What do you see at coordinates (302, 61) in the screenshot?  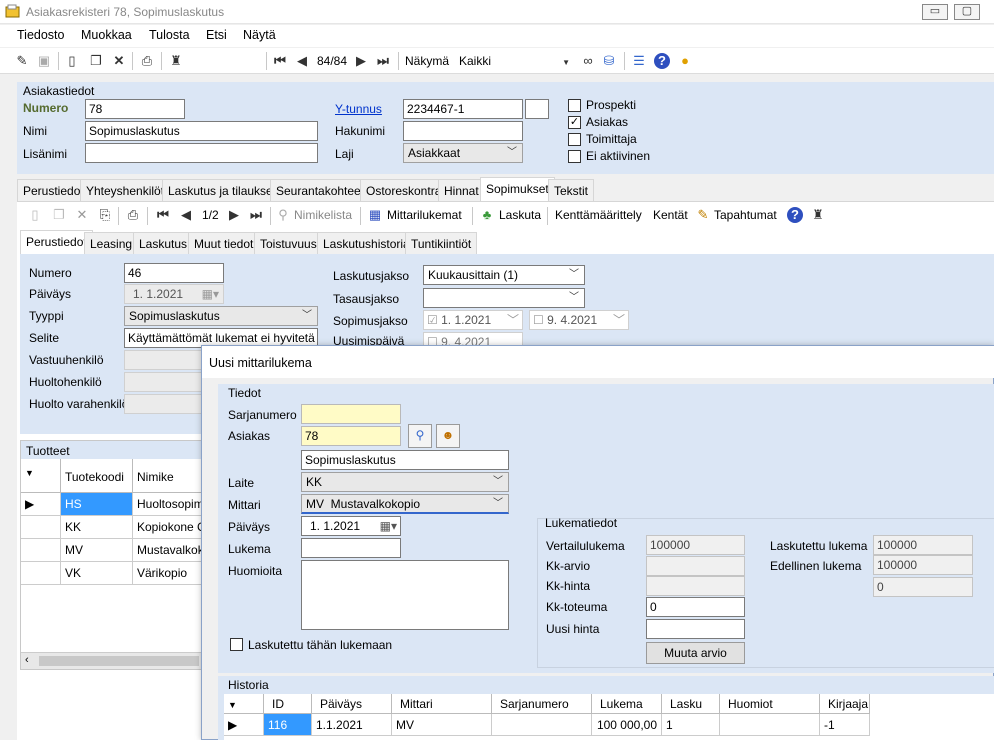 I see `prev-record-icon: ◀` at bounding box center [302, 61].